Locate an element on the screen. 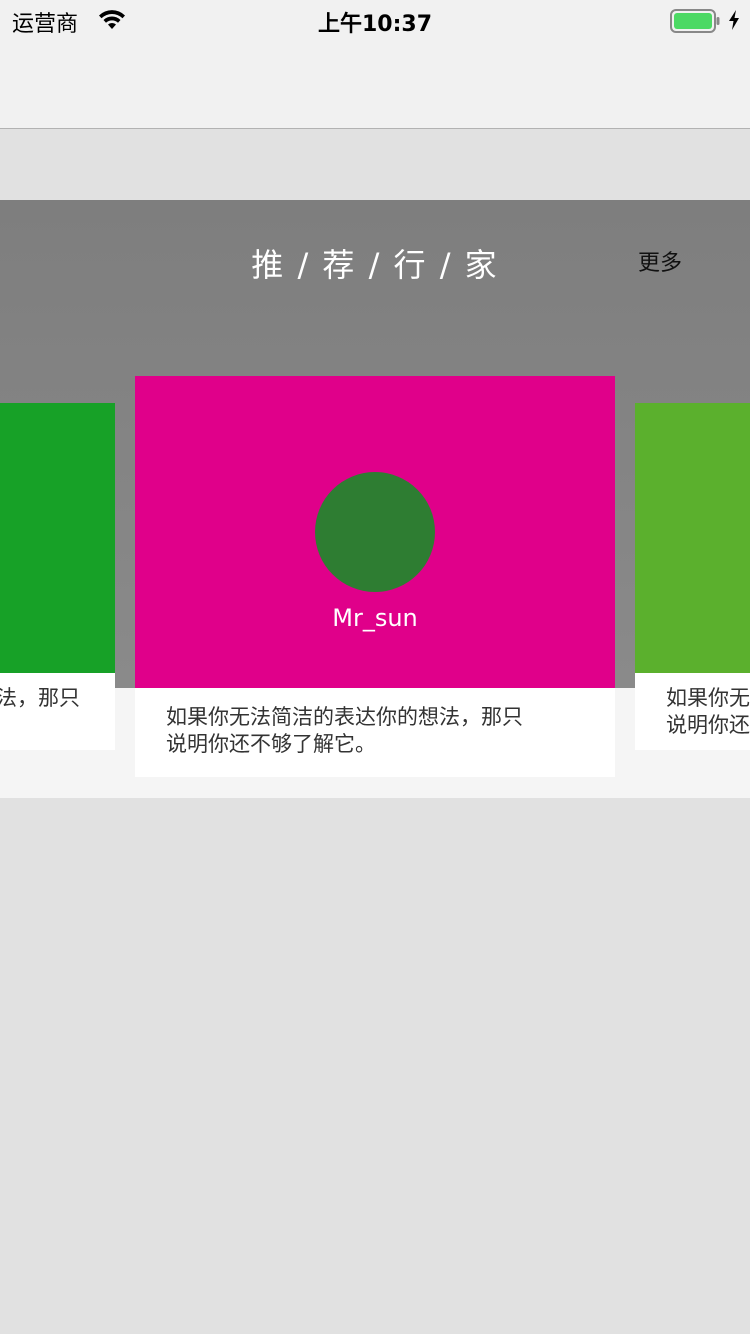 The height and width of the screenshot is (1334, 750). status-bar: 运营商 上午10:37 is located at coordinates (375, 20).